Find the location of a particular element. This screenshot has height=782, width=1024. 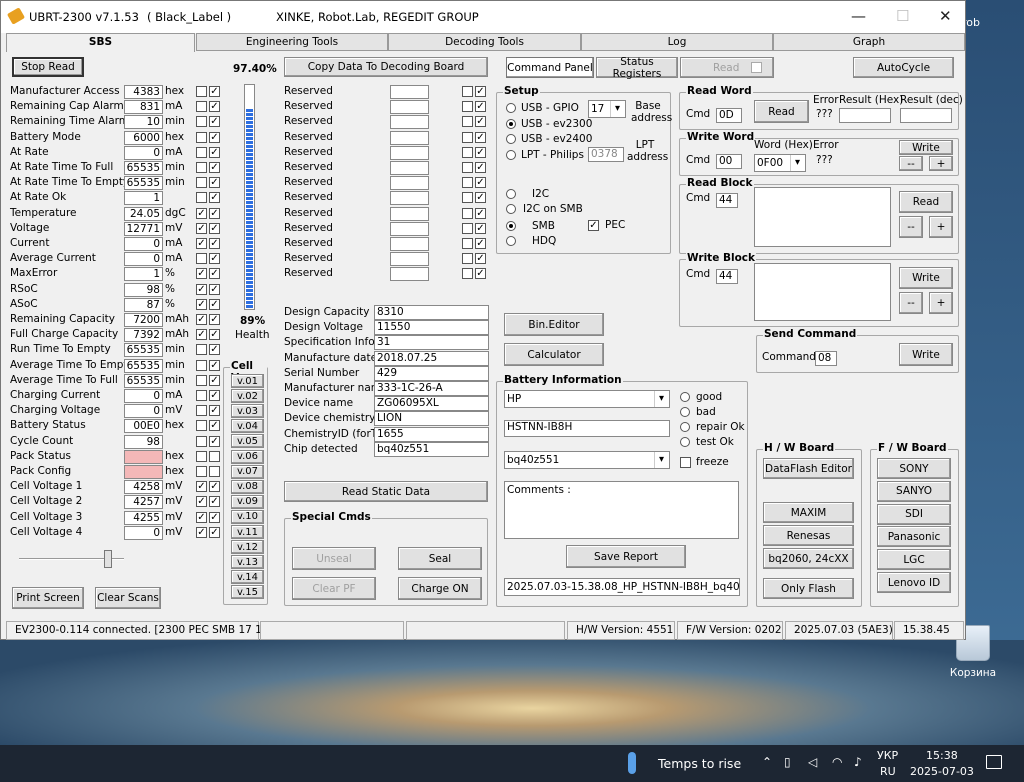

tab-engineering-tools: Engineering Tools is located at coordinates (292, 42).